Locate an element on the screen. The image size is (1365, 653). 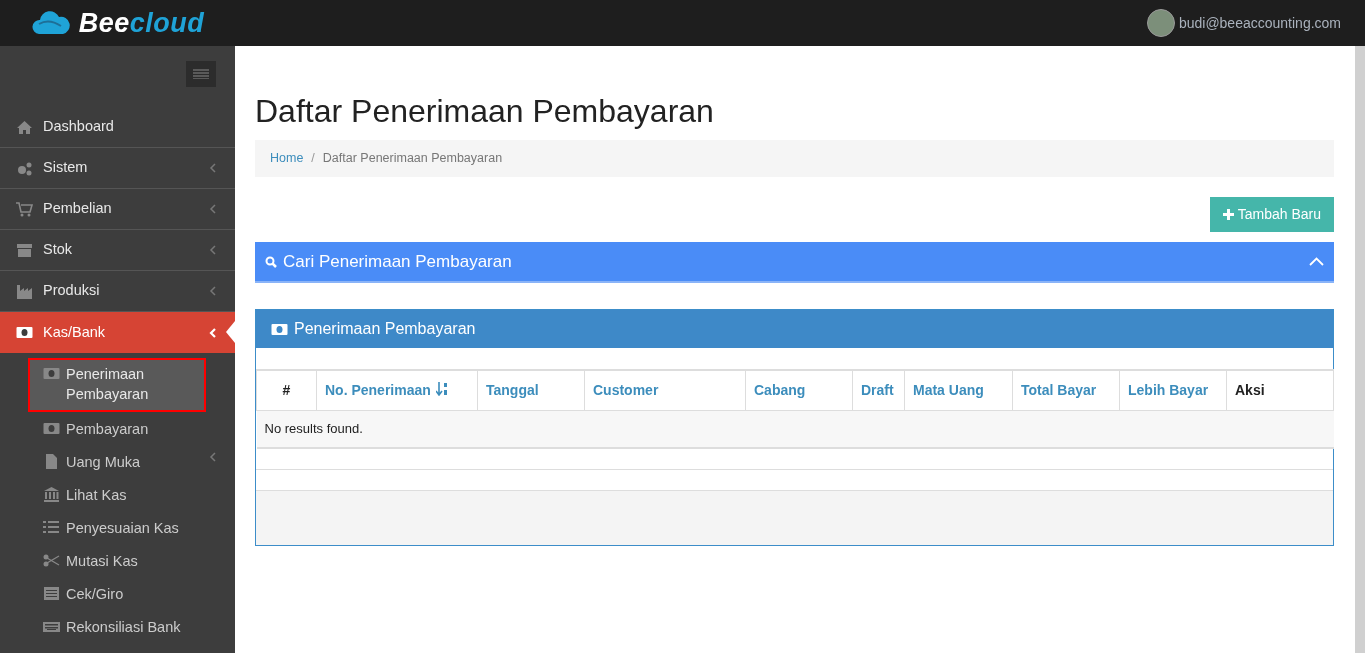
search-panel-title: Cari Penerimaan Pembayaran is located at coordinates (397, 261).